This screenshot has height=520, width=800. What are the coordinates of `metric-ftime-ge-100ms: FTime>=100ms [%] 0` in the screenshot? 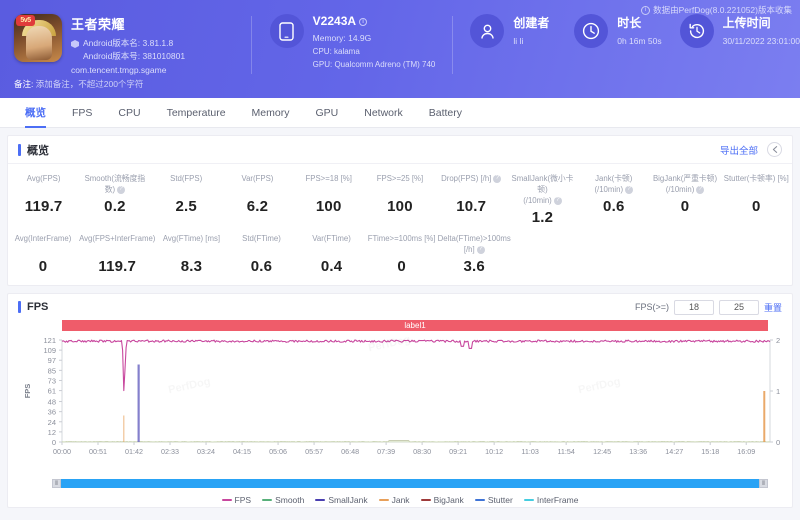 It's located at (402, 252).